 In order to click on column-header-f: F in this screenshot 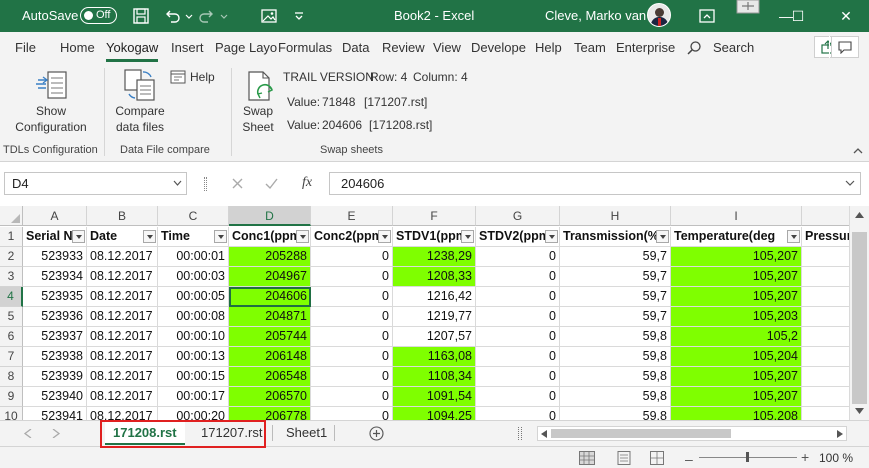, I will do `click(434, 216)`.